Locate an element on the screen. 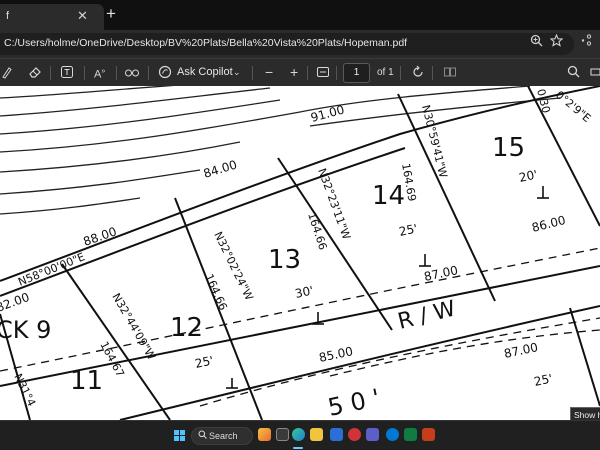 This screenshot has width=600, height=450. dimension-label: 86.00 is located at coordinates (548, 224).